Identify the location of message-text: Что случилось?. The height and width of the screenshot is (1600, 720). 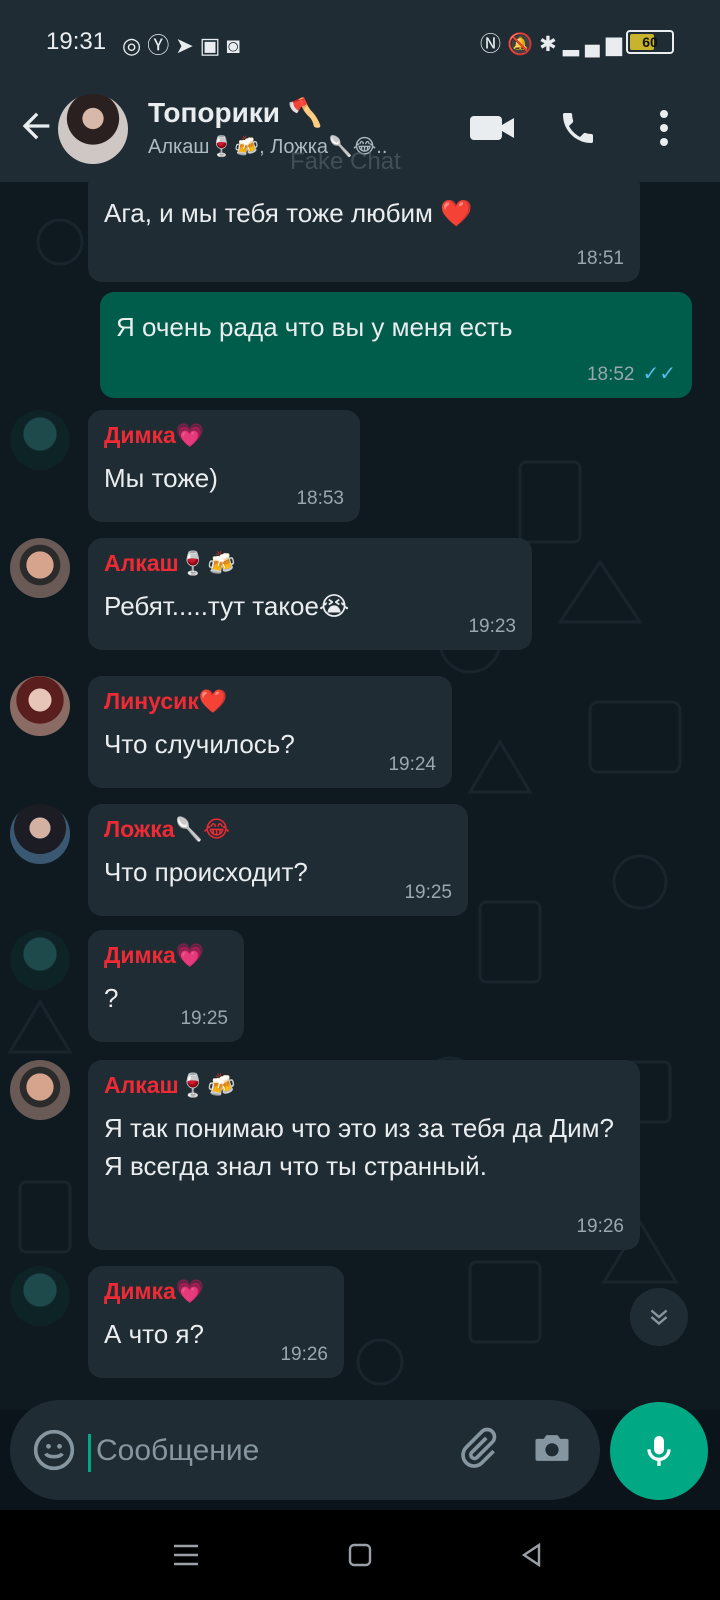
(199, 744).